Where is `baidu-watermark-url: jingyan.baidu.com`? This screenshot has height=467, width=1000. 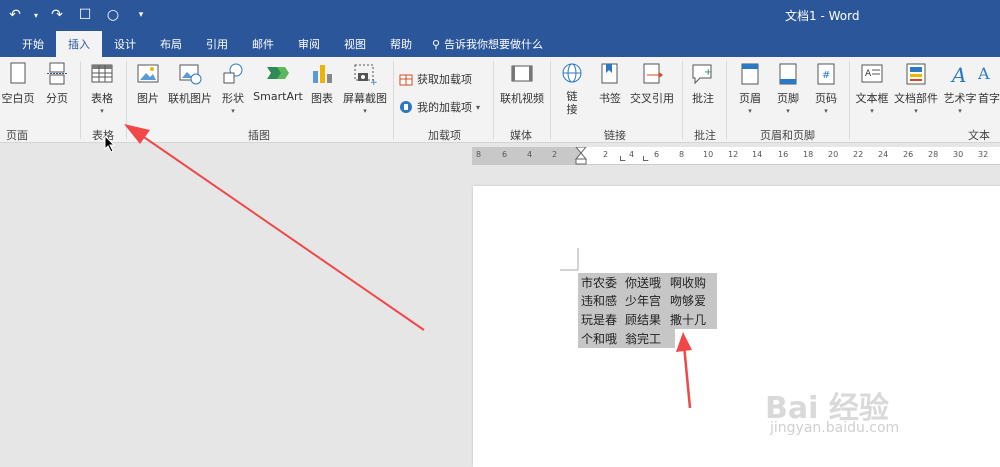
baidu-watermark-url: jingyan.baidu.com is located at coordinates (835, 428).